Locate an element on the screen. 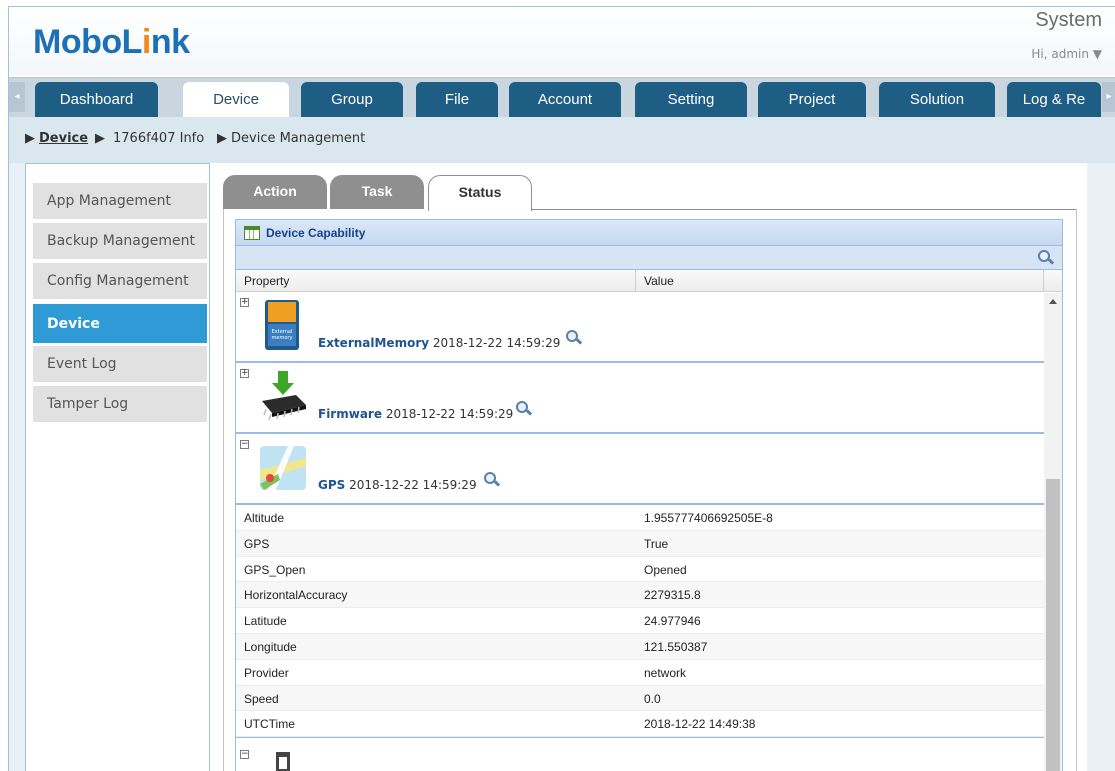  grid-header: Property Value is located at coordinates (649, 281).